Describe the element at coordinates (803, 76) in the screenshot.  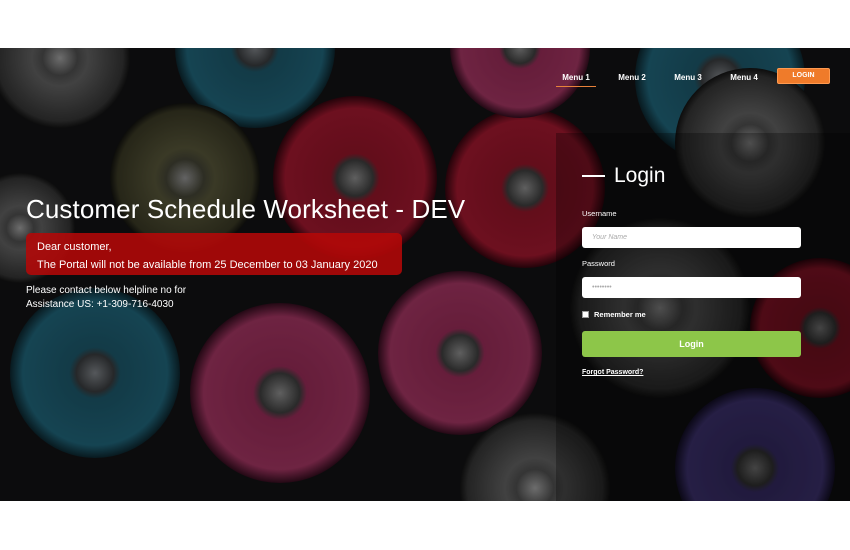
I see `nav-login-button: LOGIN` at that location.